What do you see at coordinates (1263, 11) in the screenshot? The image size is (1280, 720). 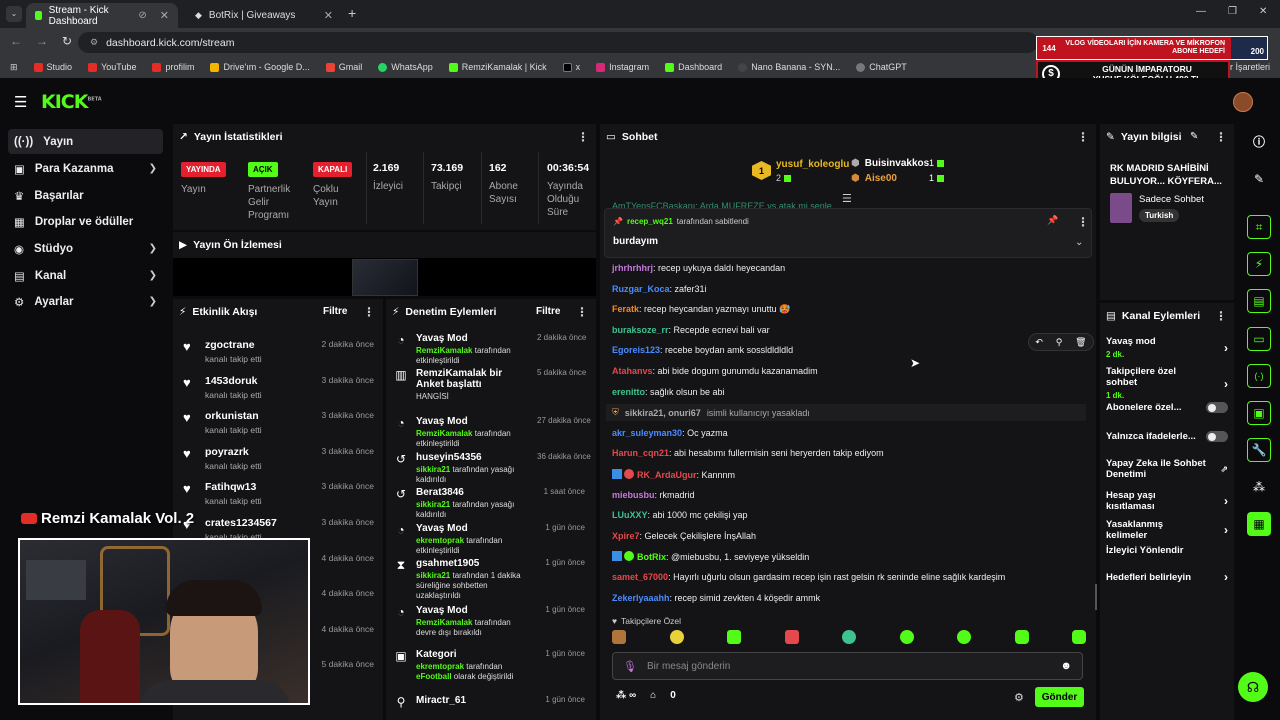 I see `window-close-icon: ✕` at bounding box center [1263, 11].